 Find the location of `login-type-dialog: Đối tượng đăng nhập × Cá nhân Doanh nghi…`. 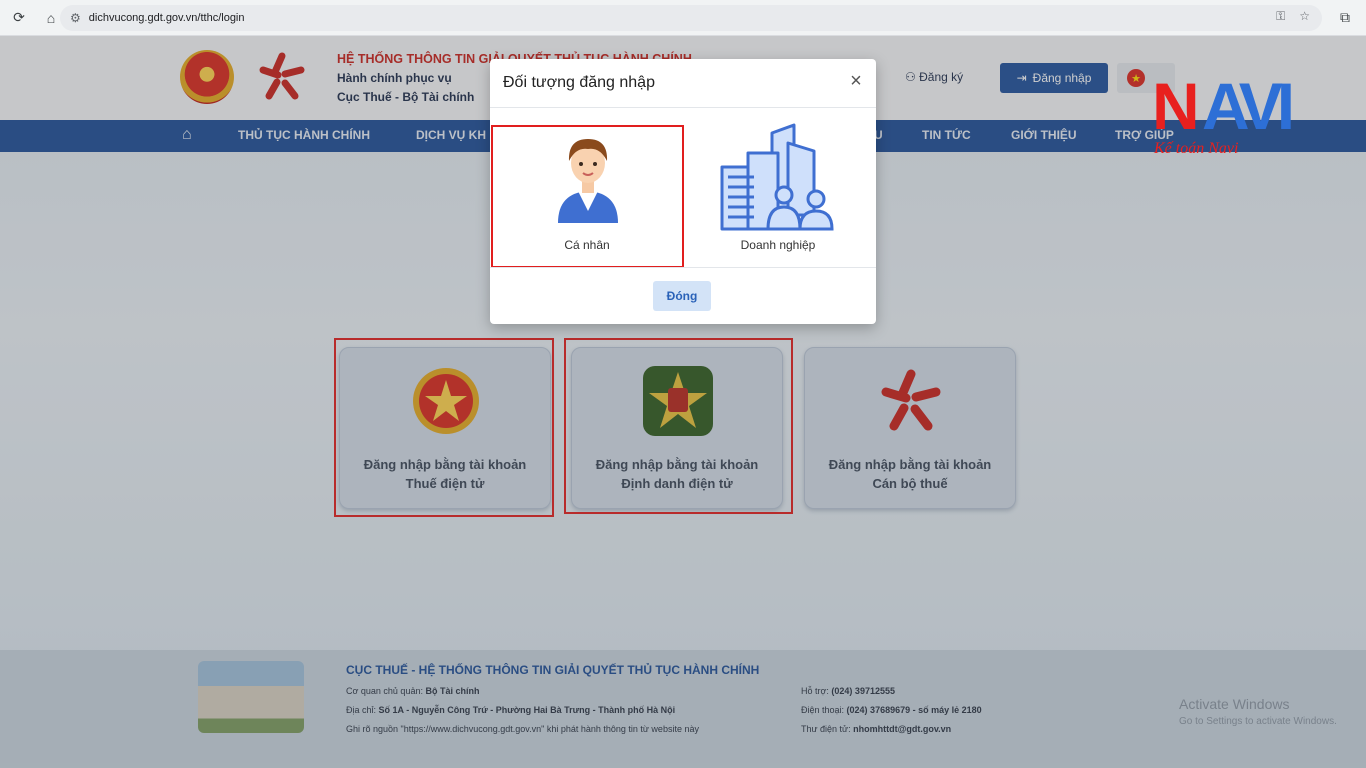

login-type-dialog: Đối tượng đăng nhập × Cá nhân Doanh nghi… is located at coordinates (683, 191).